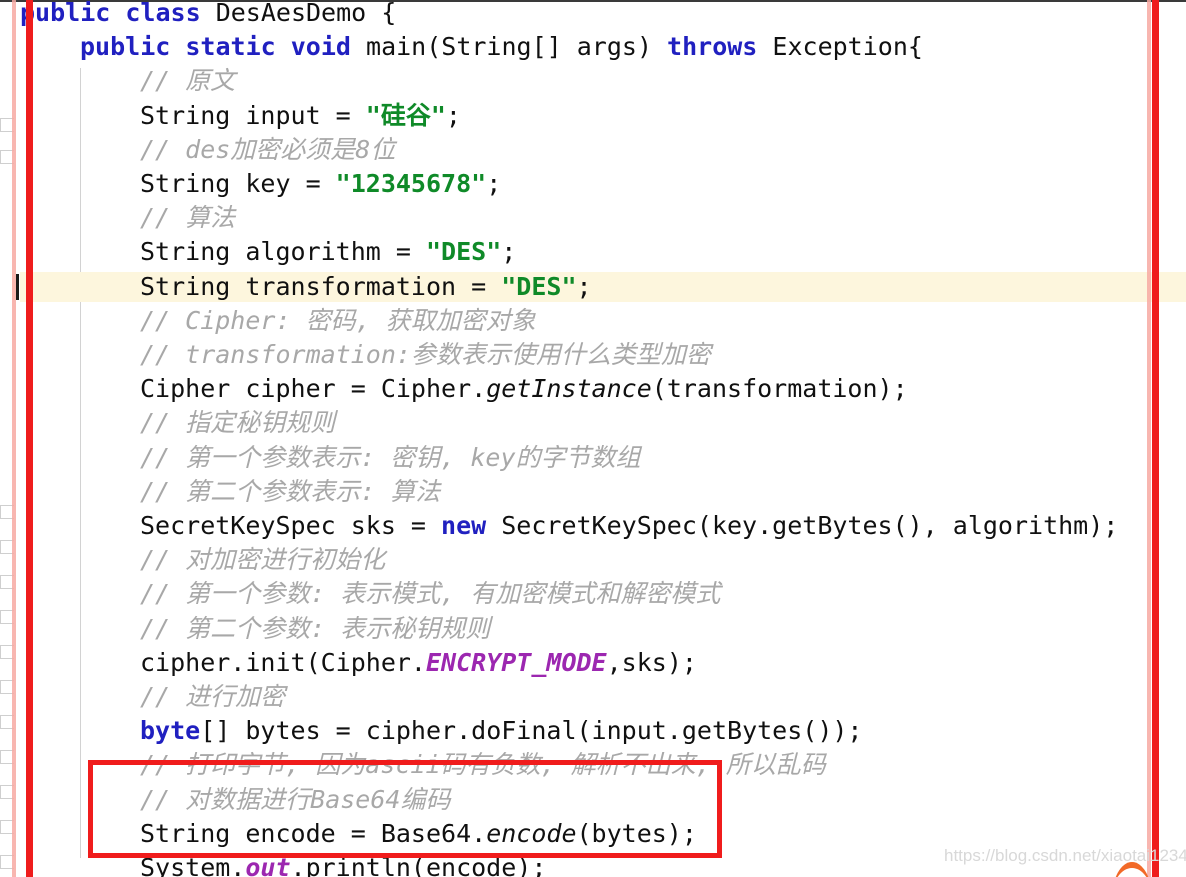  What do you see at coordinates (593, 150) in the screenshot?
I see `code-line: // des加密必须是8位` at bounding box center [593, 150].